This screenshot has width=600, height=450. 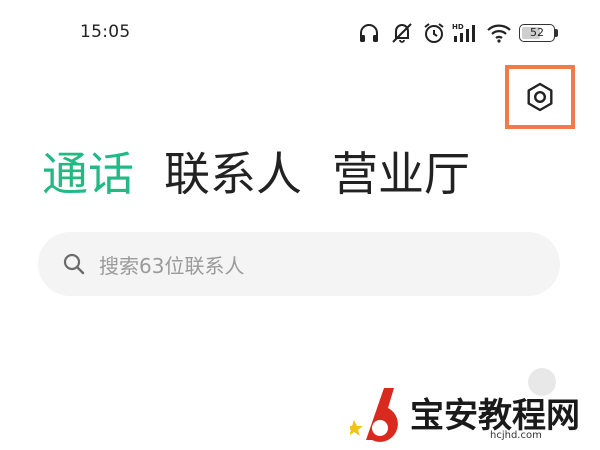 What do you see at coordinates (299, 264) in the screenshot?
I see `search-bar: 搜索63位联系人` at bounding box center [299, 264].